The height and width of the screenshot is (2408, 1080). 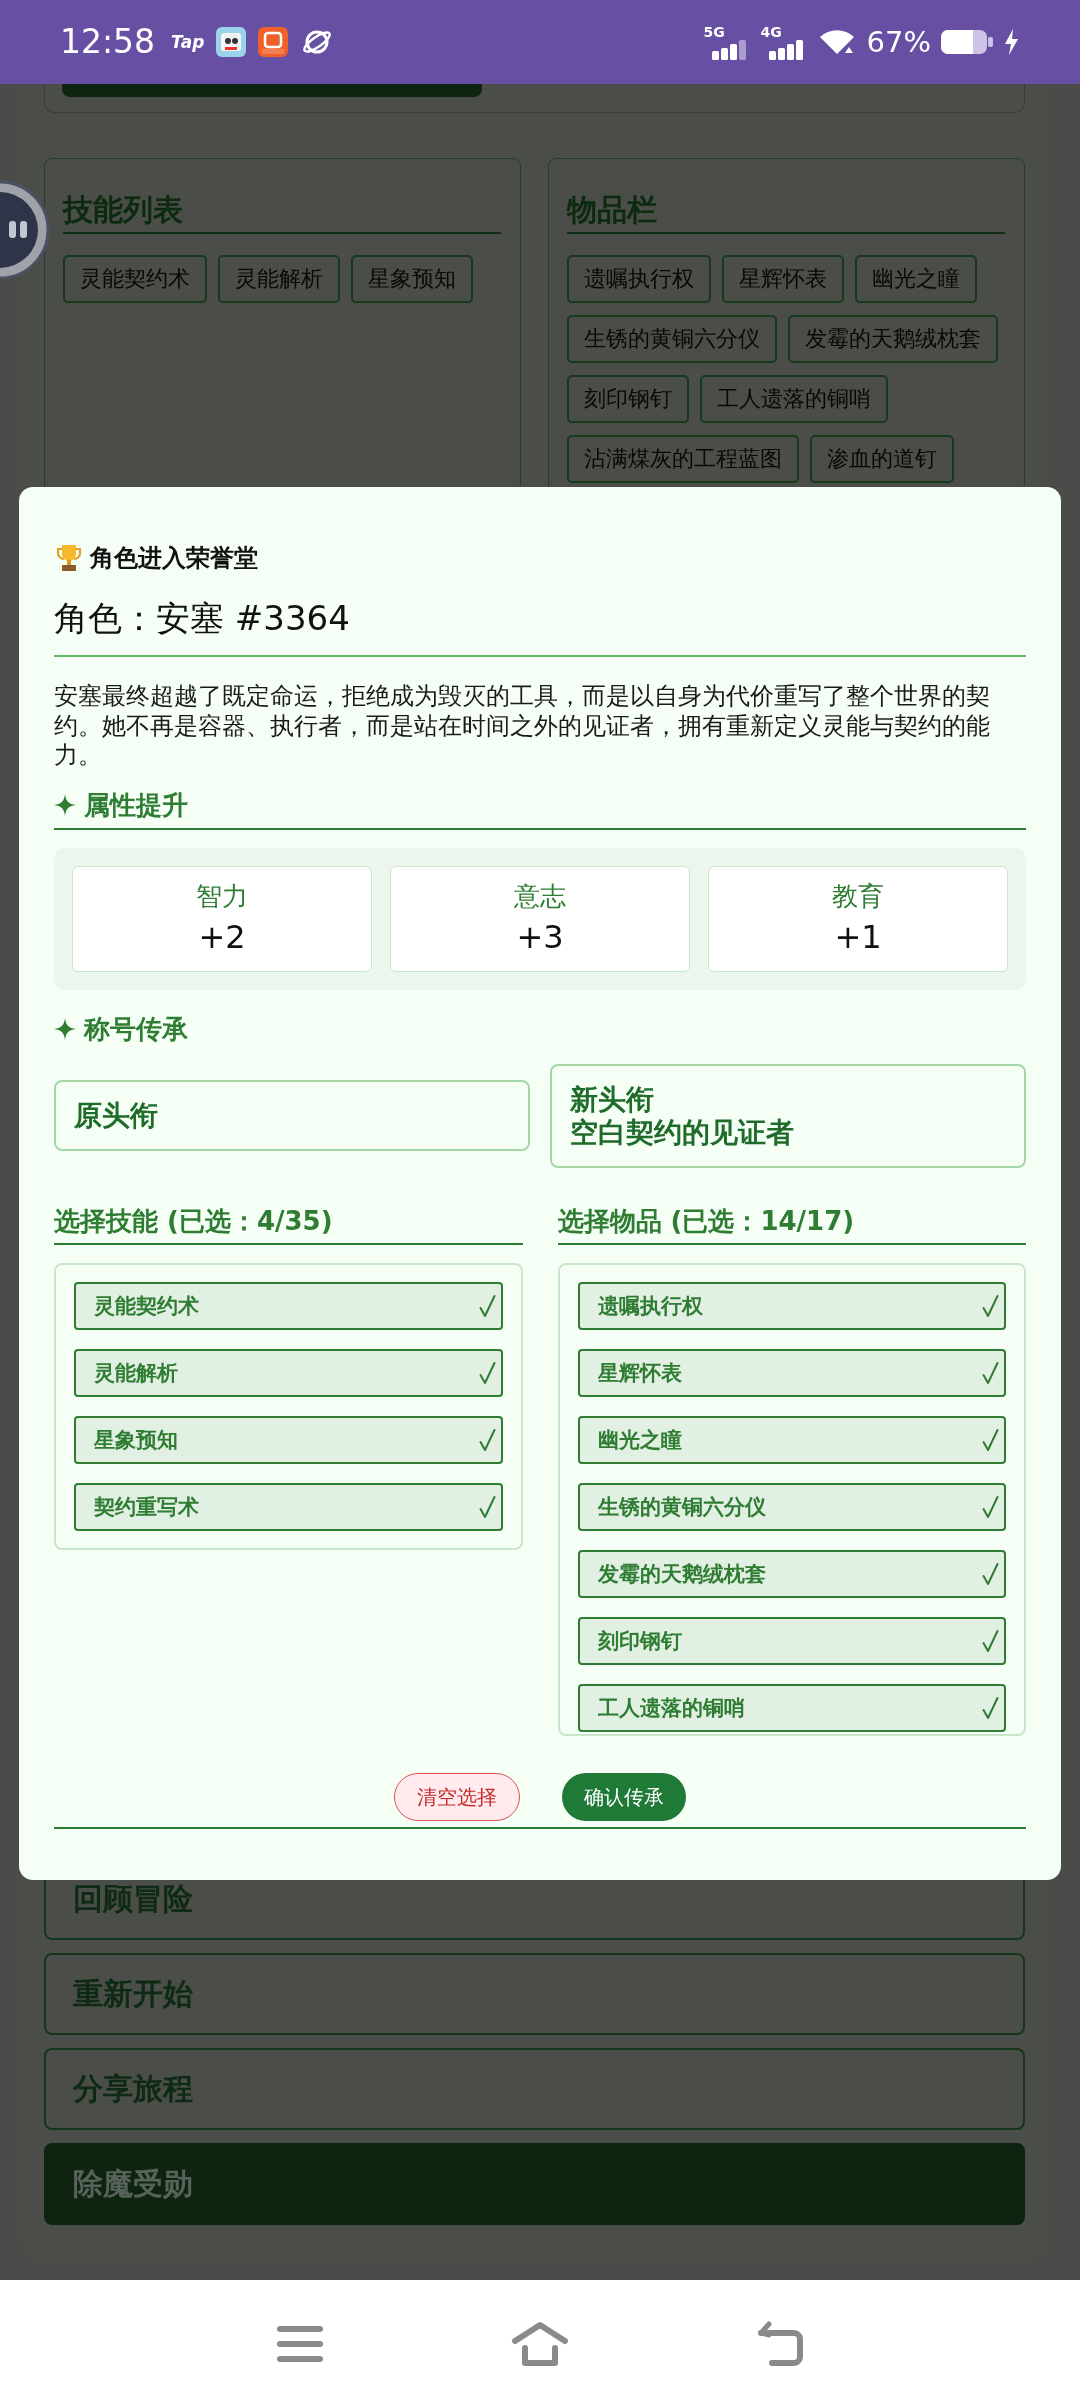 I want to click on app-logo: Tap, so click(x=188, y=42).